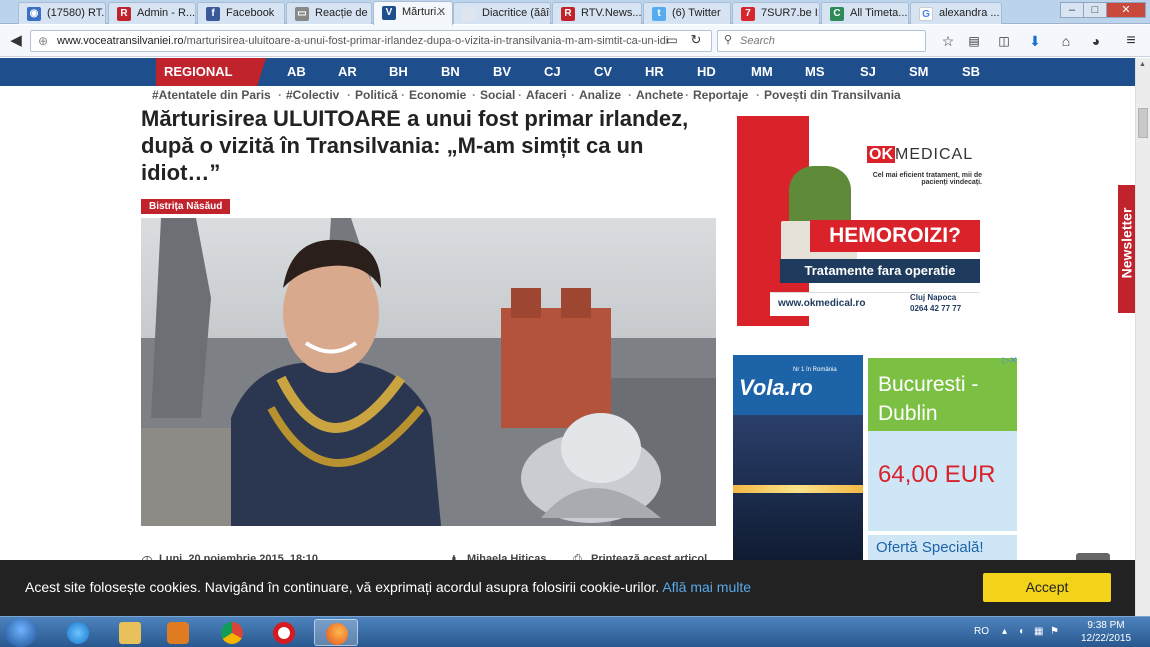  What do you see at coordinates (413, 13) in the screenshot?
I see `browser-tab: V Mărturi... ✕` at bounding box center [413, 13].